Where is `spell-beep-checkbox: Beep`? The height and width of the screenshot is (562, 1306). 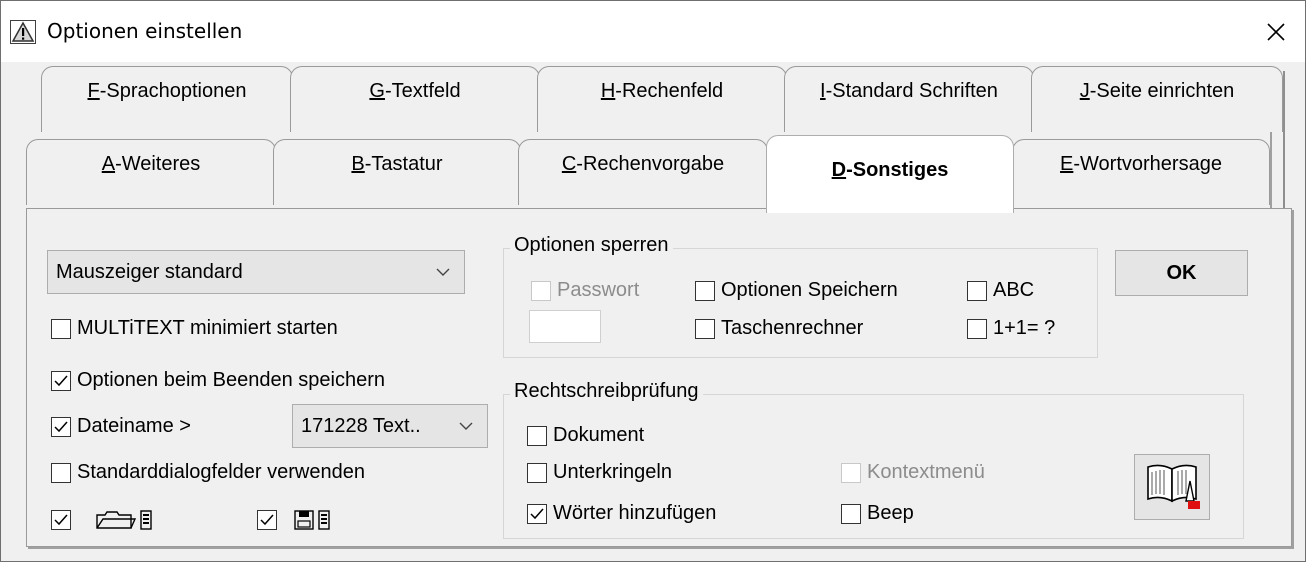 spell-beep-checkbox: Beep is located at coordinates (877, 513).